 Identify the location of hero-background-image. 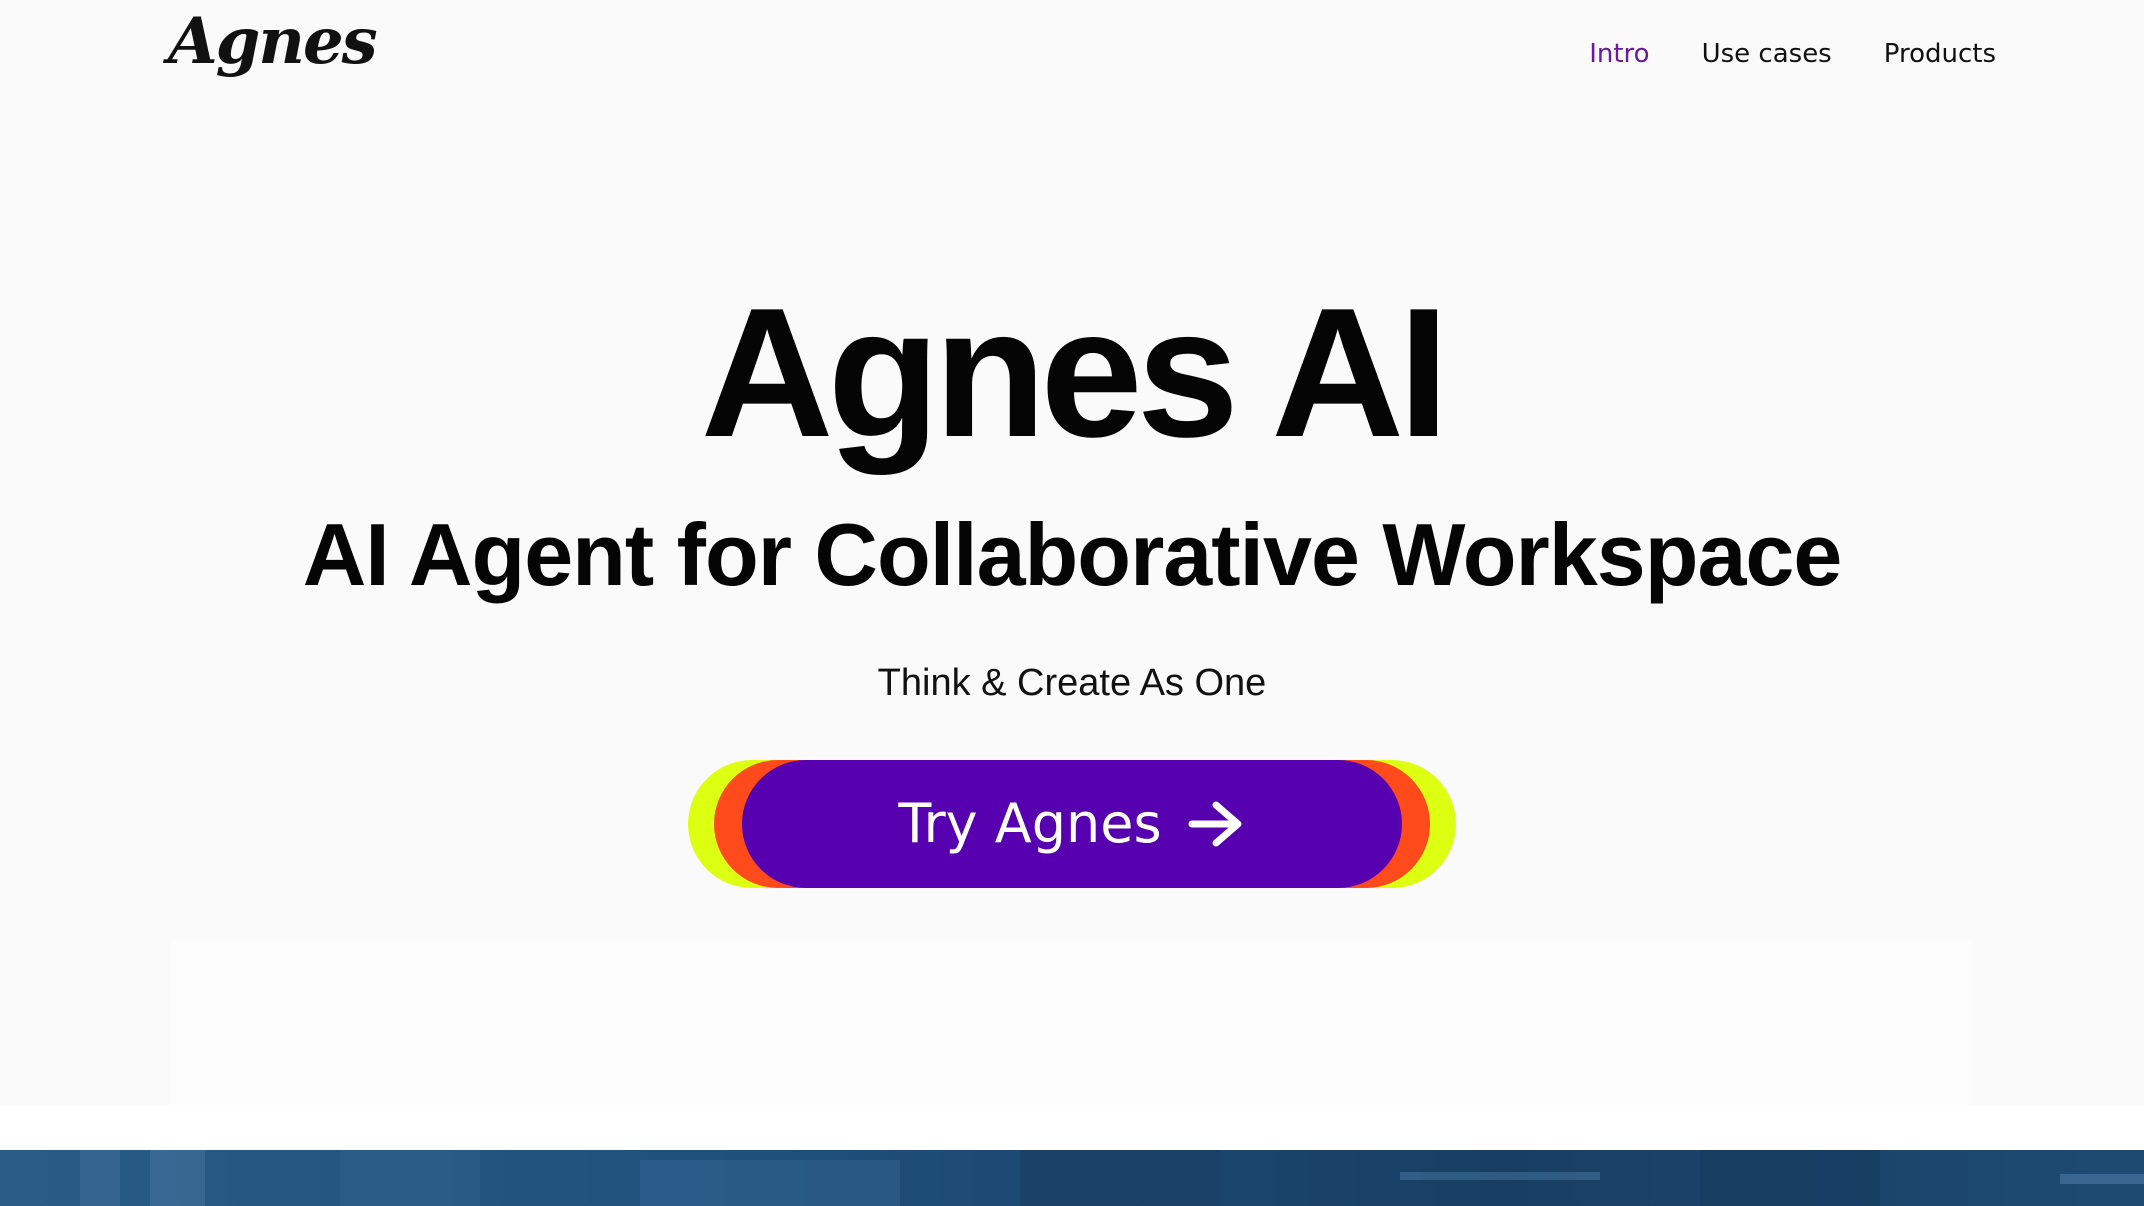
(1072, 1178).